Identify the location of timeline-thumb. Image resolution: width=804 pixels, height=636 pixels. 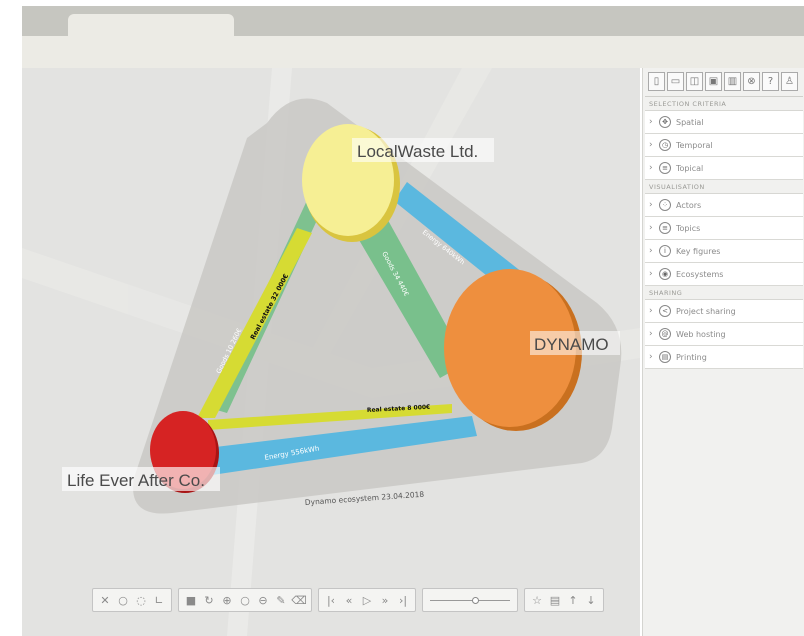
(475, 600).